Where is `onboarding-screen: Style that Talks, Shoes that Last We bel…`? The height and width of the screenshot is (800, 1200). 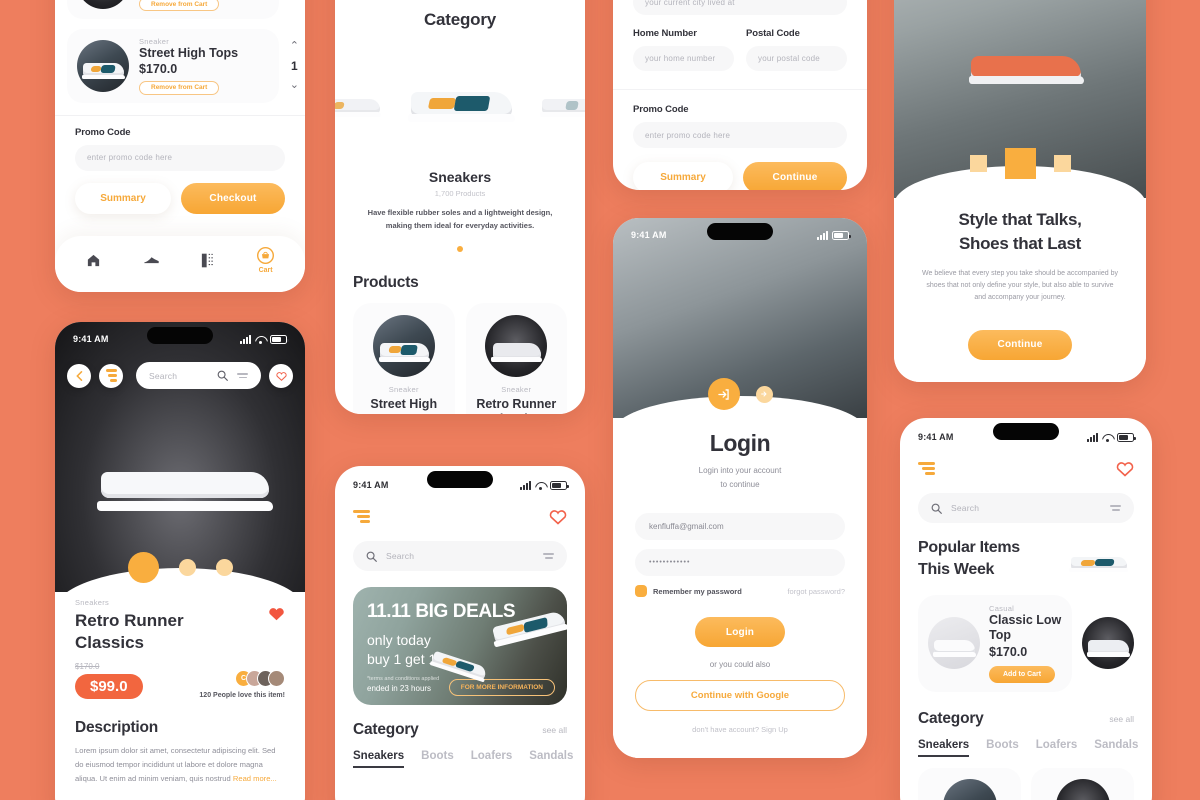
onboarding-screen: Style that Talks, Shoes that Last We bel… is located at coordinates (1020, 191).